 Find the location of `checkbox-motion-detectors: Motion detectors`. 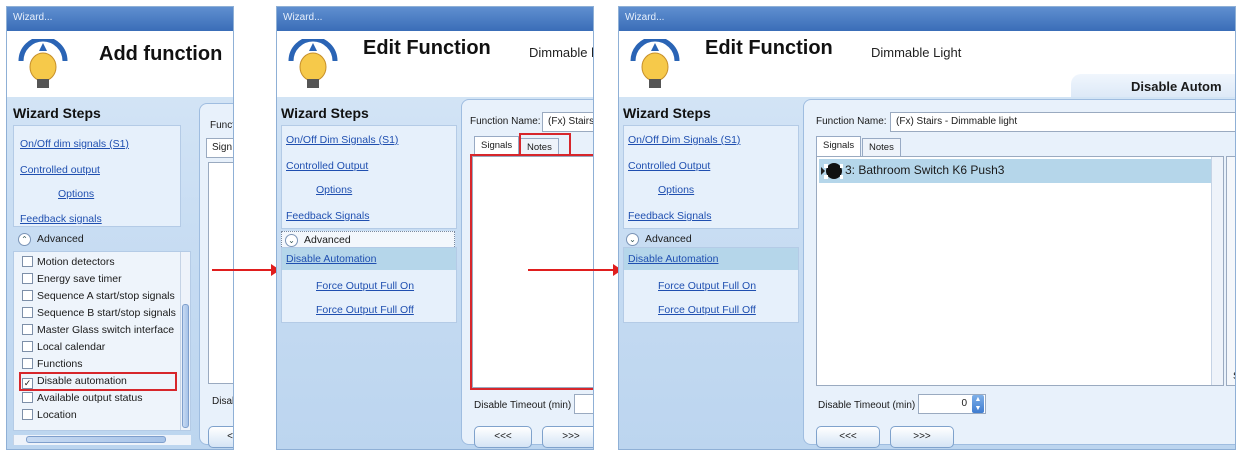

checkbox-motion-detectors: Motion detectors is located at coordinates (68, 264).